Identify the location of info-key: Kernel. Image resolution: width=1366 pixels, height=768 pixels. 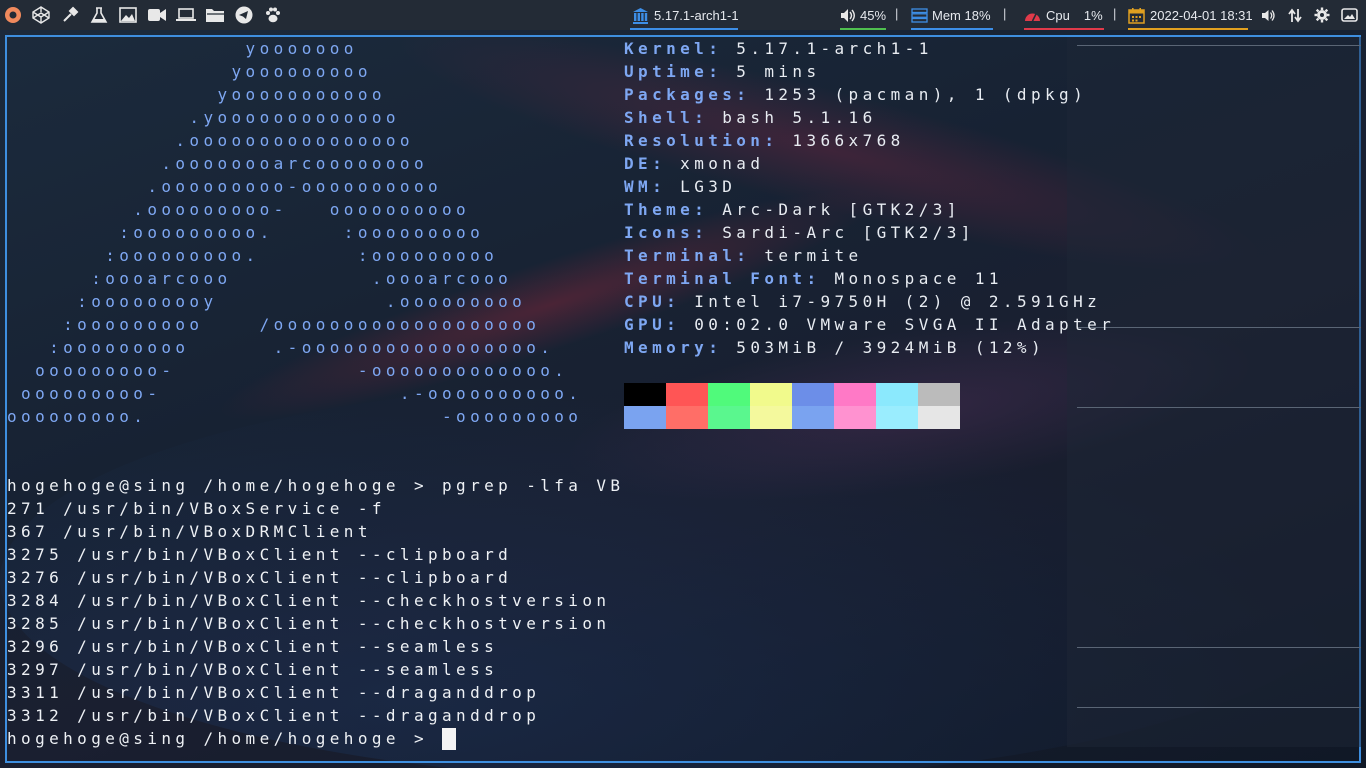
(666, 48).